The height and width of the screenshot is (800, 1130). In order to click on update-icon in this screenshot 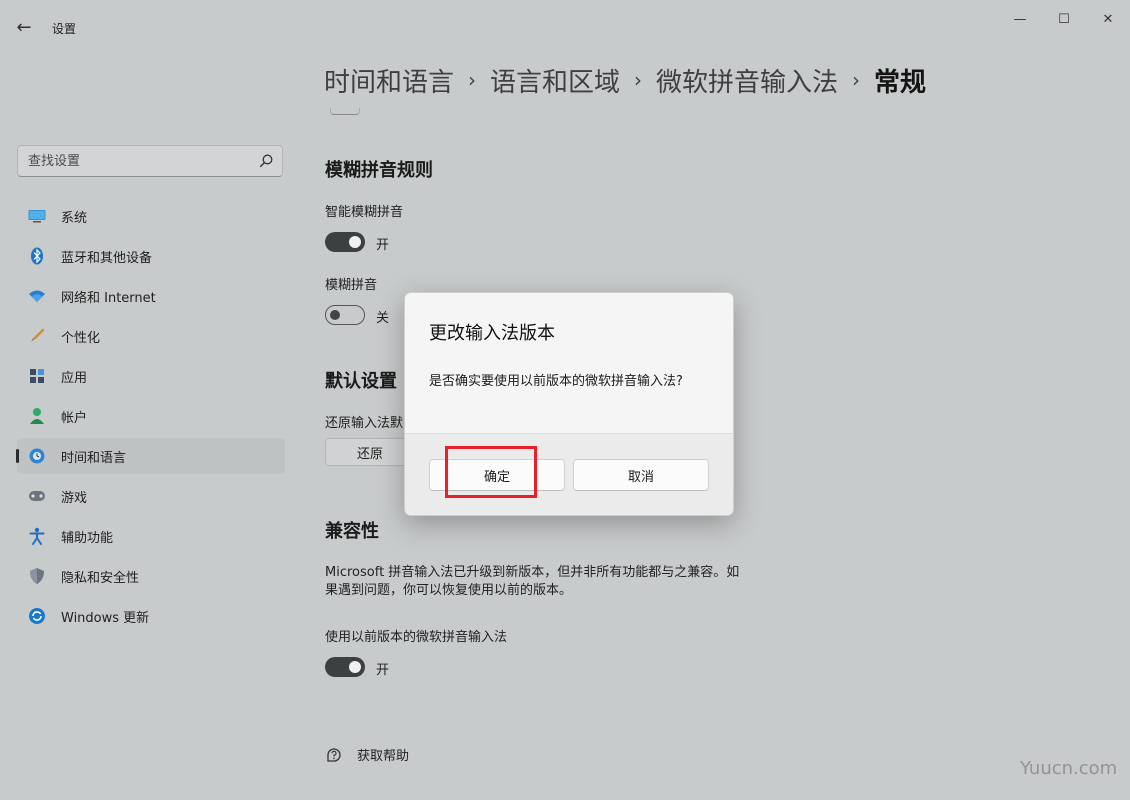, I will do `click(37, 616)`.